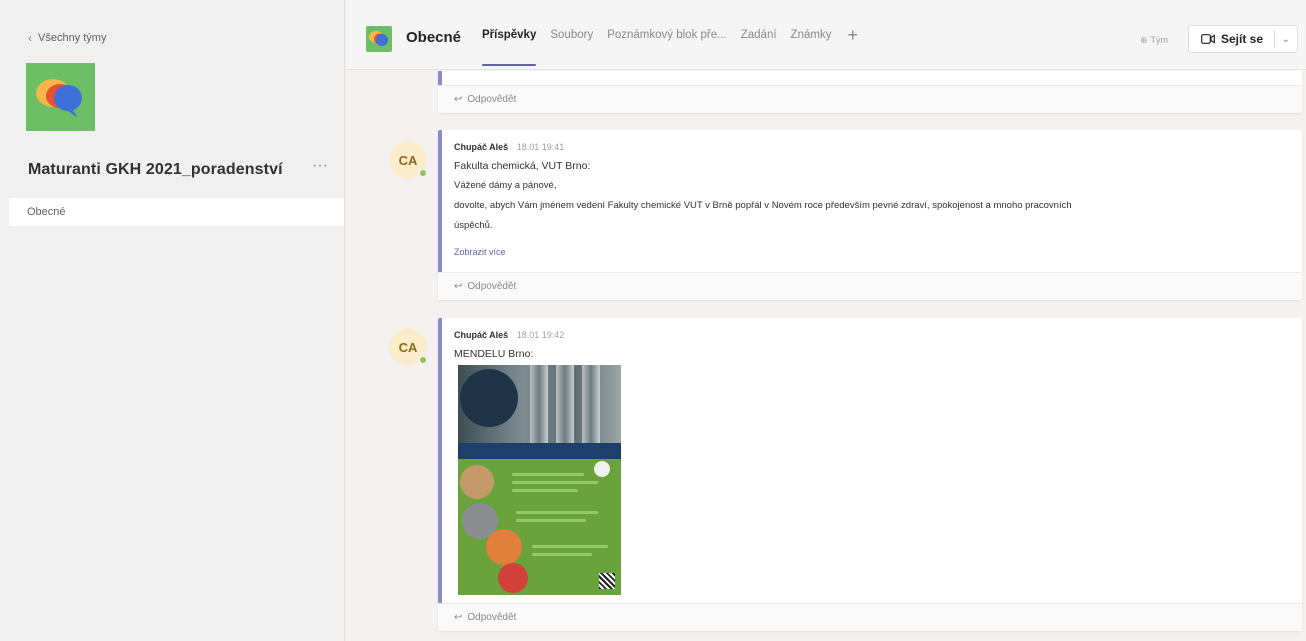  Describe the element at coordinates (759, 35) in the screenshot. I see `tab-zadani: Zadání` at that location.